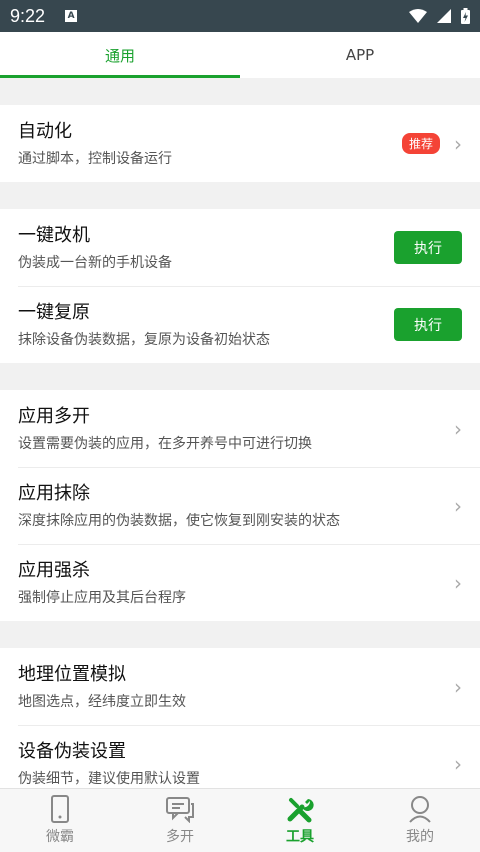  What do you see at coordinates (420, 809) in the screenshot?
I see `person-icon` at bounding box center [420, 809].